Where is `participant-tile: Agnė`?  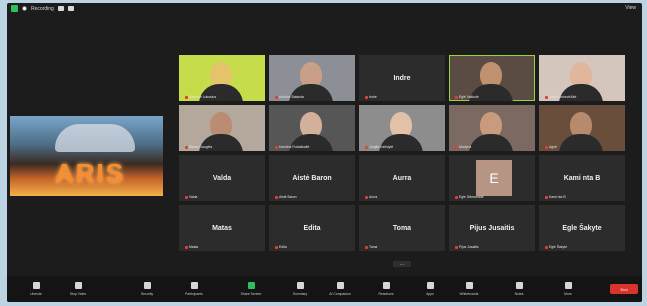 participant-tile: Agnė is located at coordinates (582, 128).